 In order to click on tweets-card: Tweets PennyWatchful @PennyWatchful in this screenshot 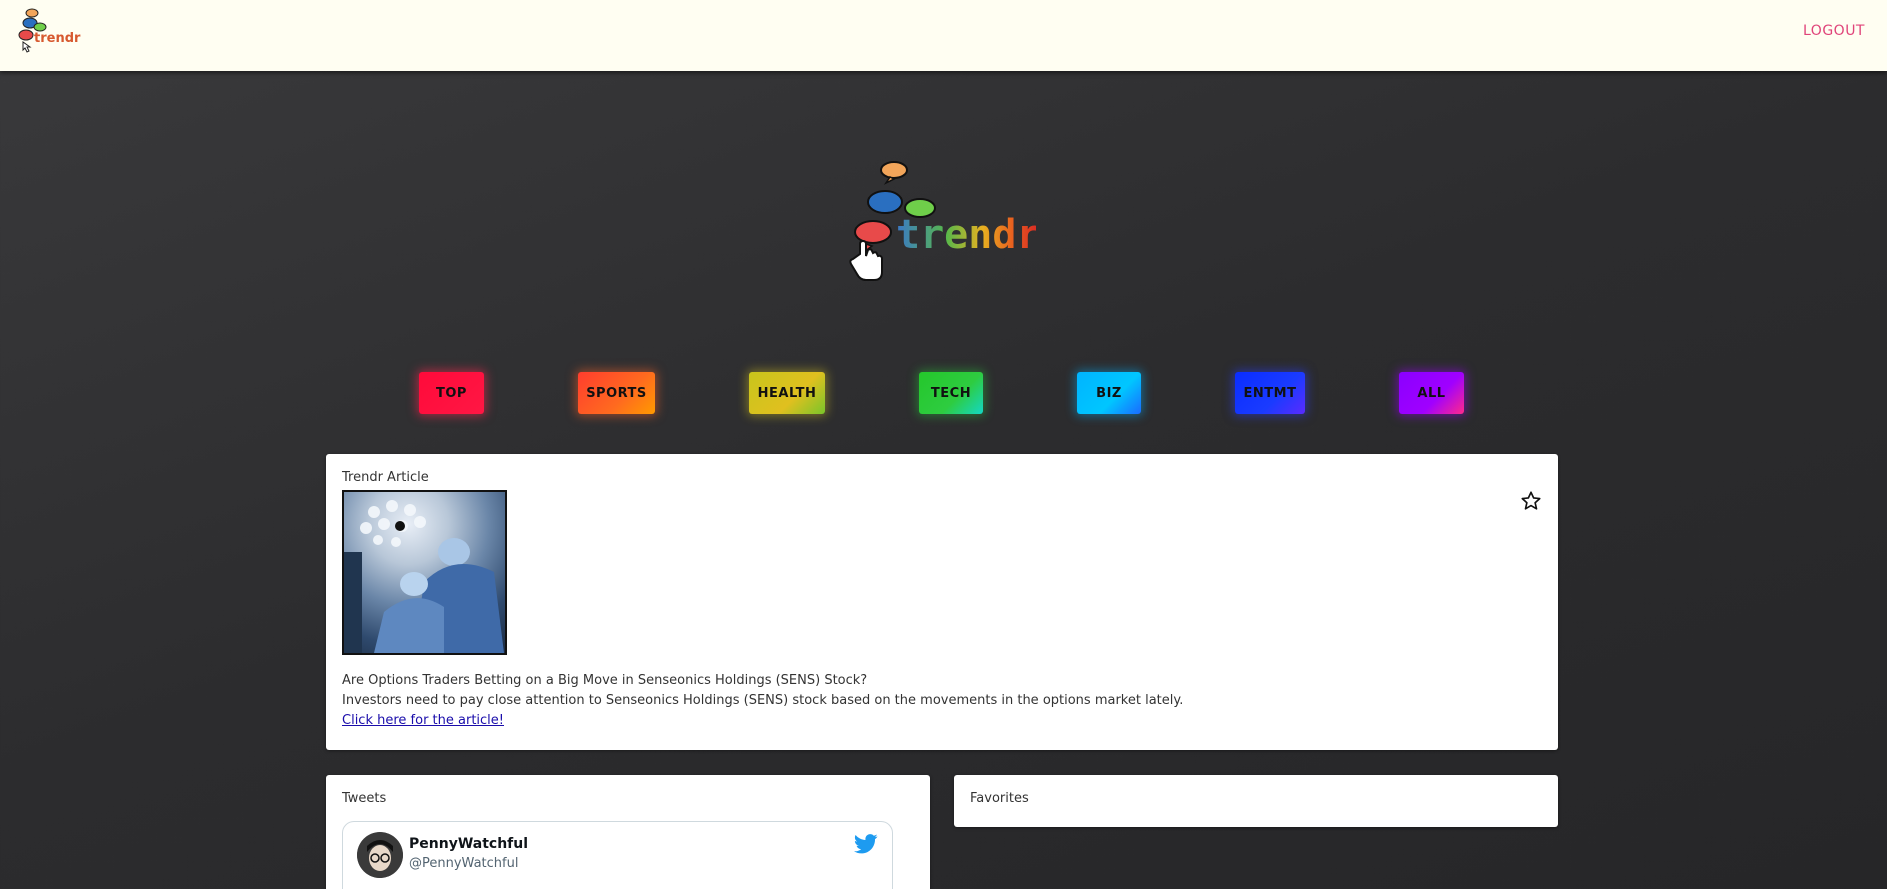, I will do `click(628, 832)`.